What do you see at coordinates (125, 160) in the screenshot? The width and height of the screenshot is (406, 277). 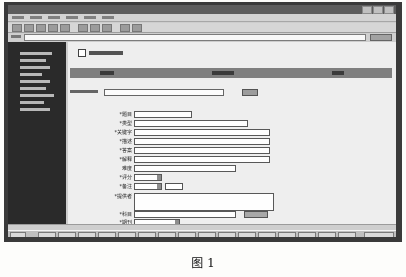 I see `field-label: *解释` at bounding box center [125, 160].